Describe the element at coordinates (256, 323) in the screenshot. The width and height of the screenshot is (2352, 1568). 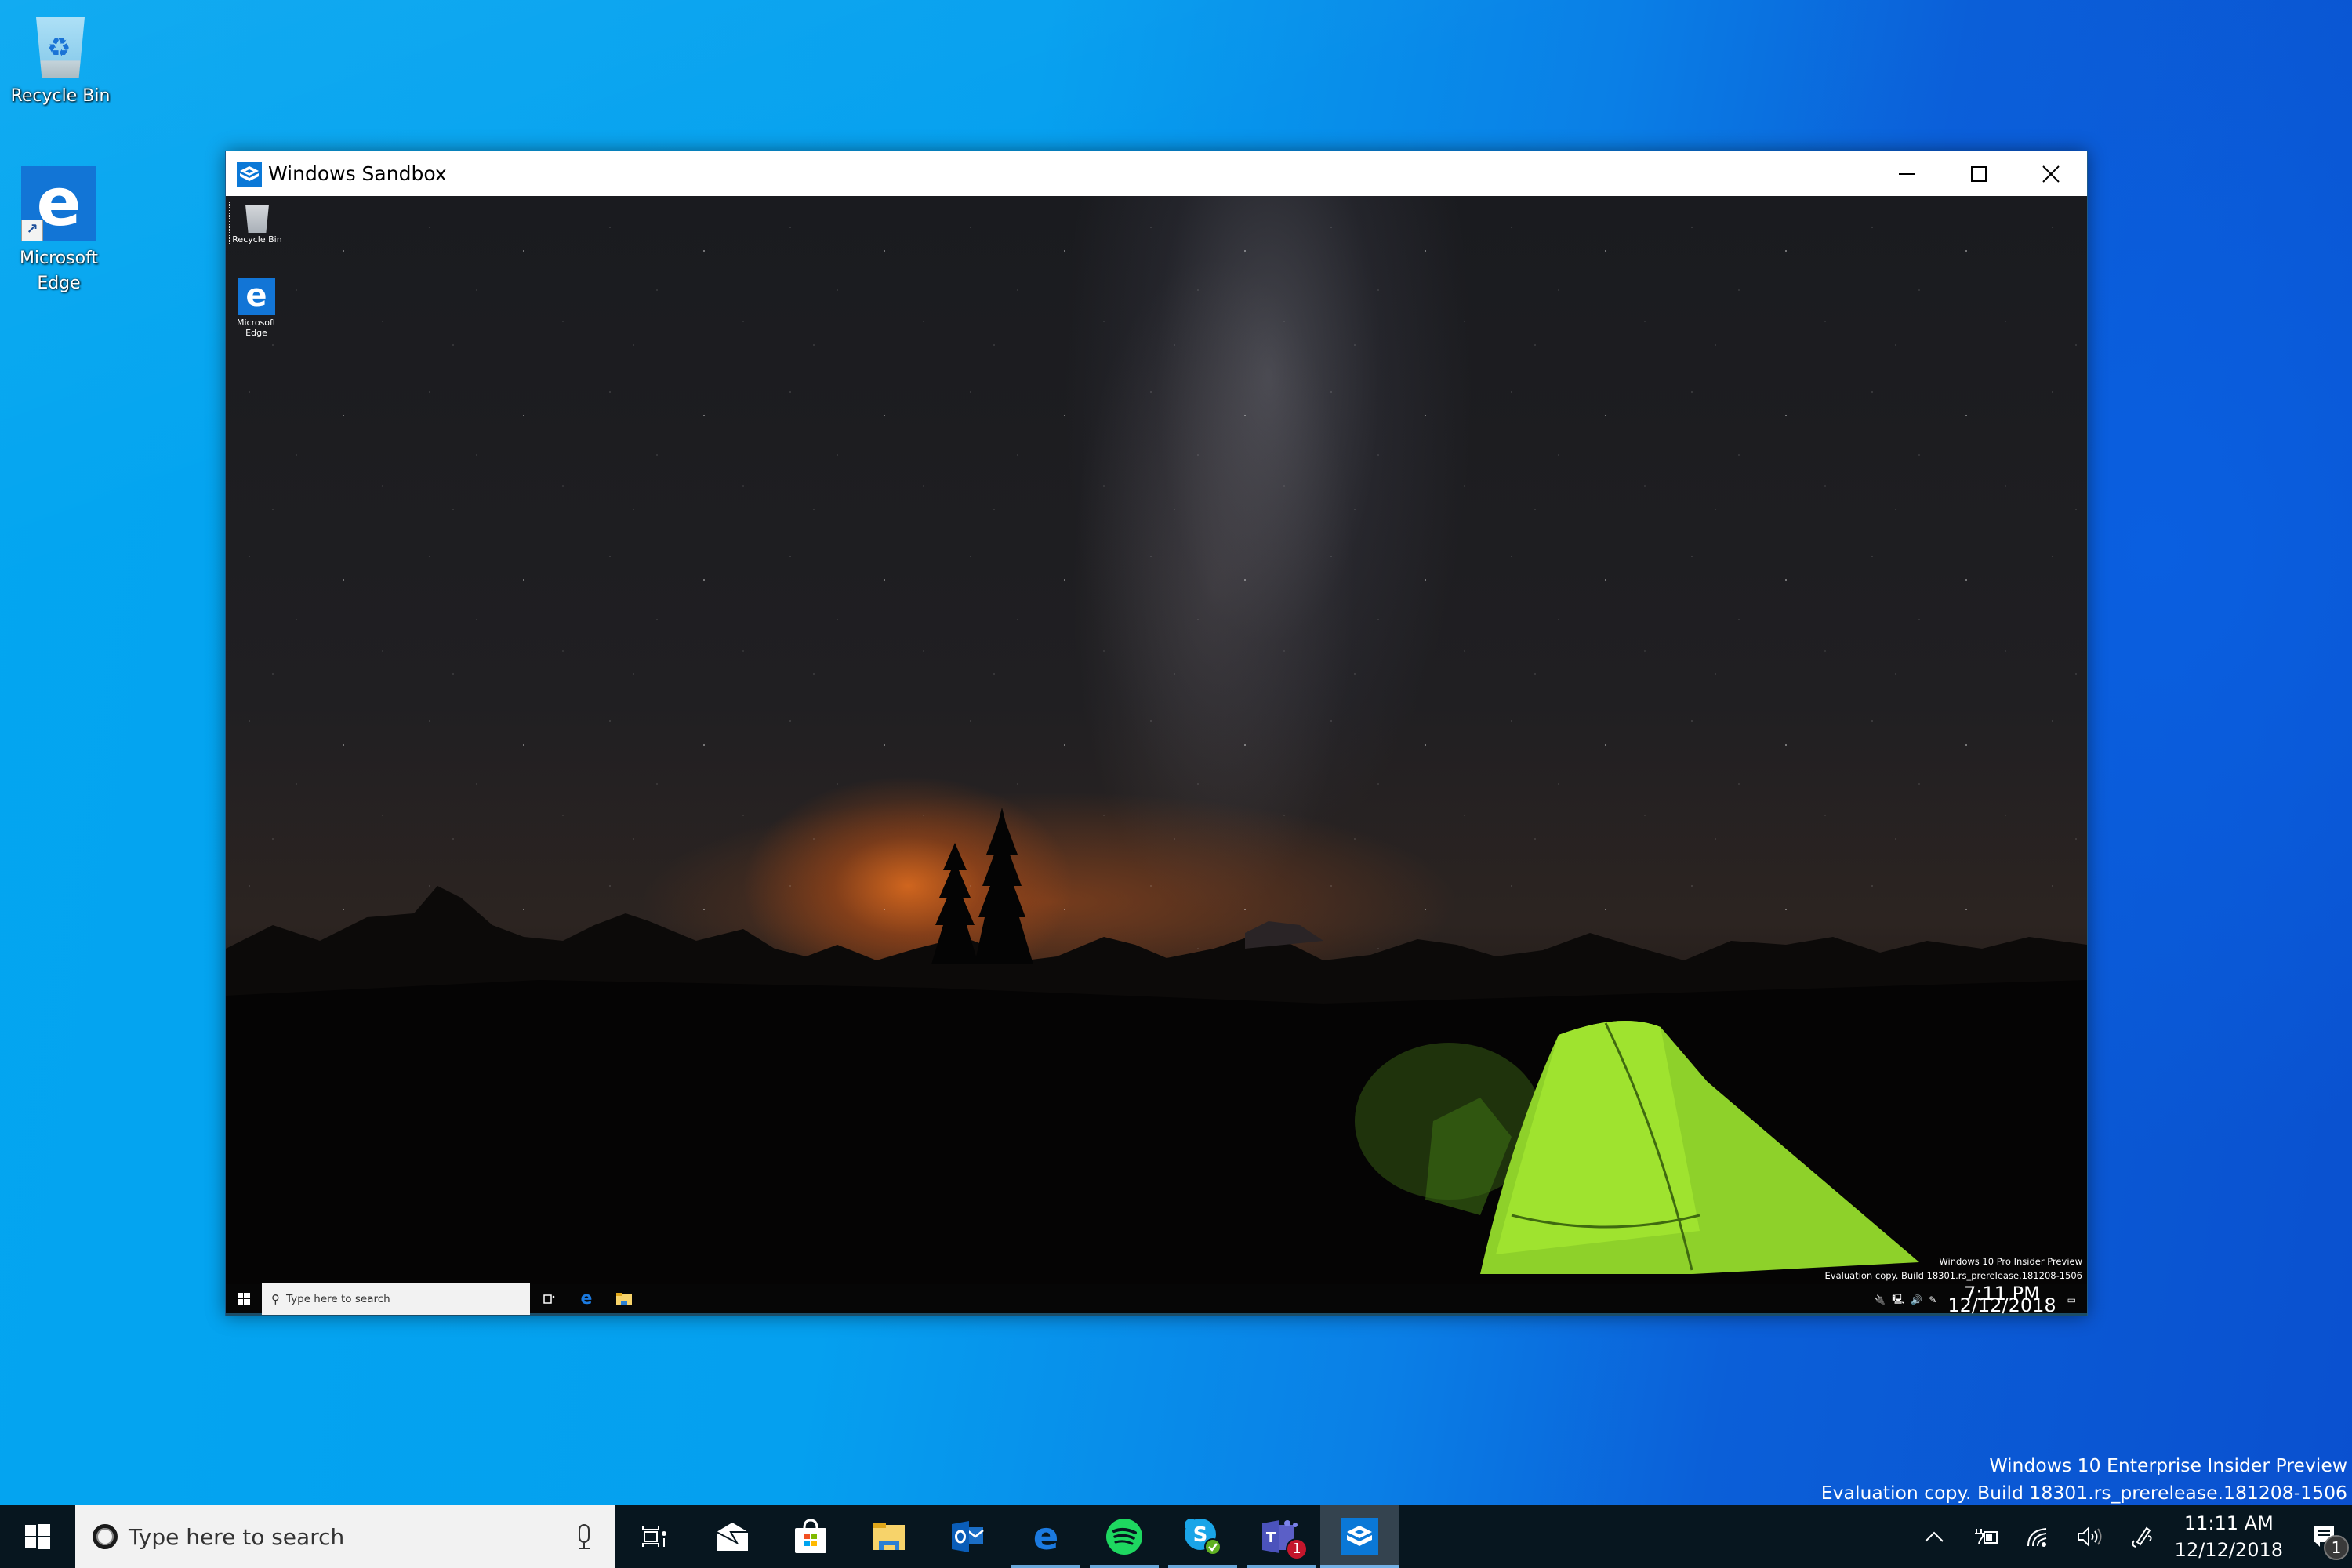
I see `sandbox-icon-label: Microsoft` at that location.